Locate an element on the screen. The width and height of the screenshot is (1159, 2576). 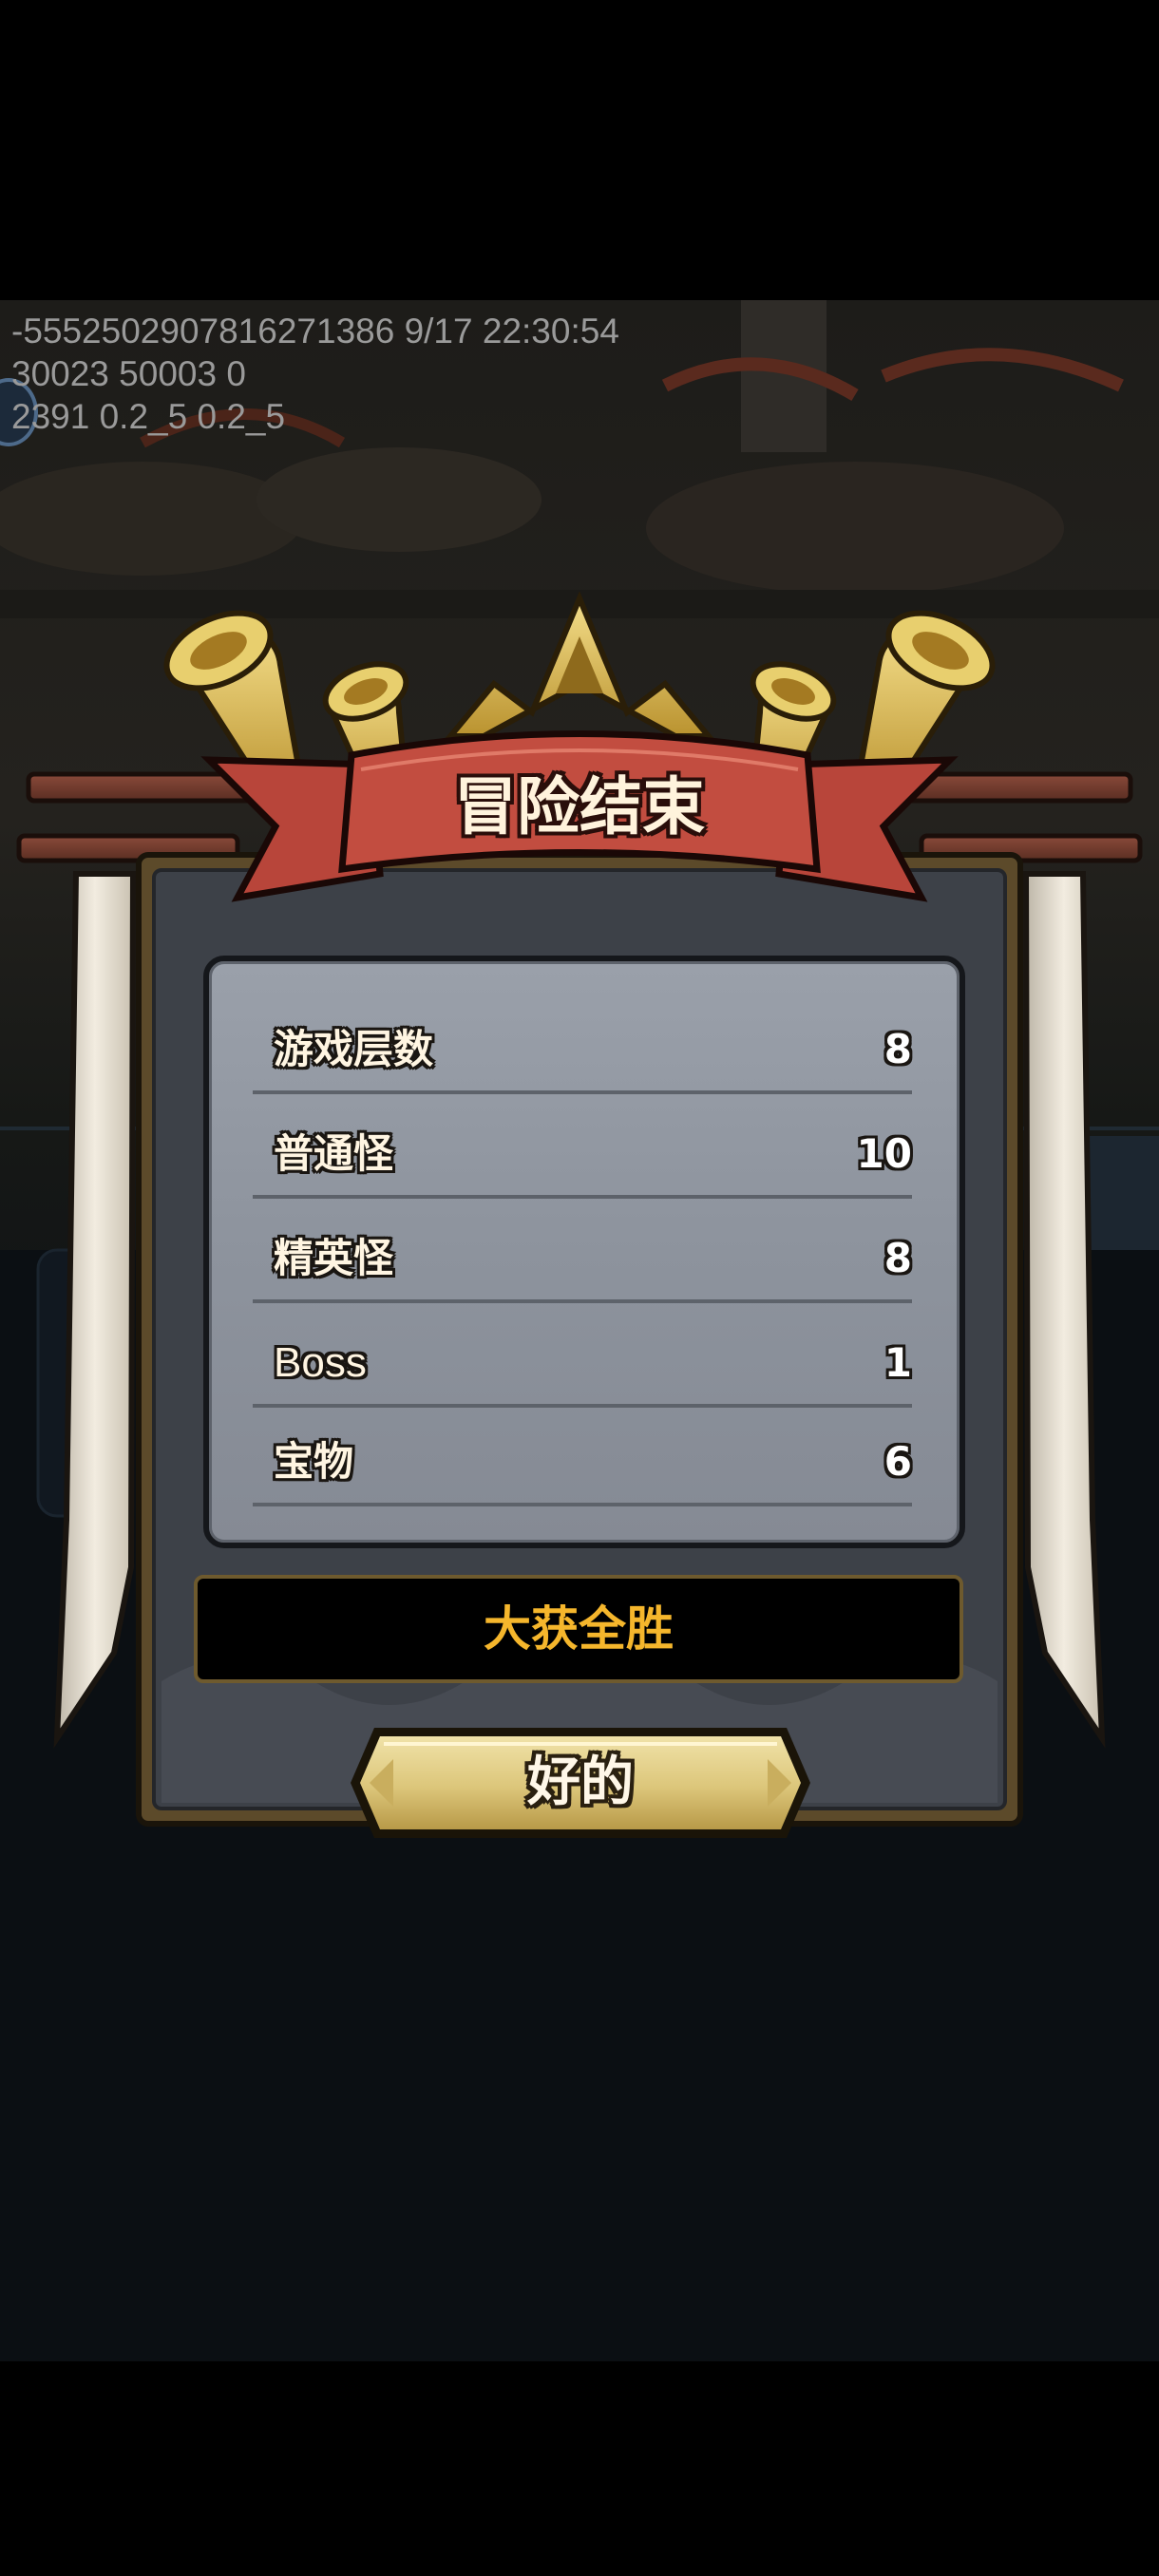
stat-label: 宝物 is located at coordinates (314, 1461).